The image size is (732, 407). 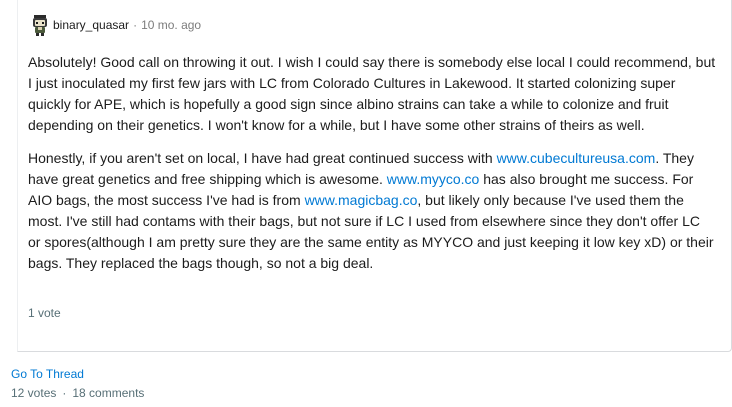 I want to click on go-to-thread-link: Go To Thread, so click(x=77, y=374).